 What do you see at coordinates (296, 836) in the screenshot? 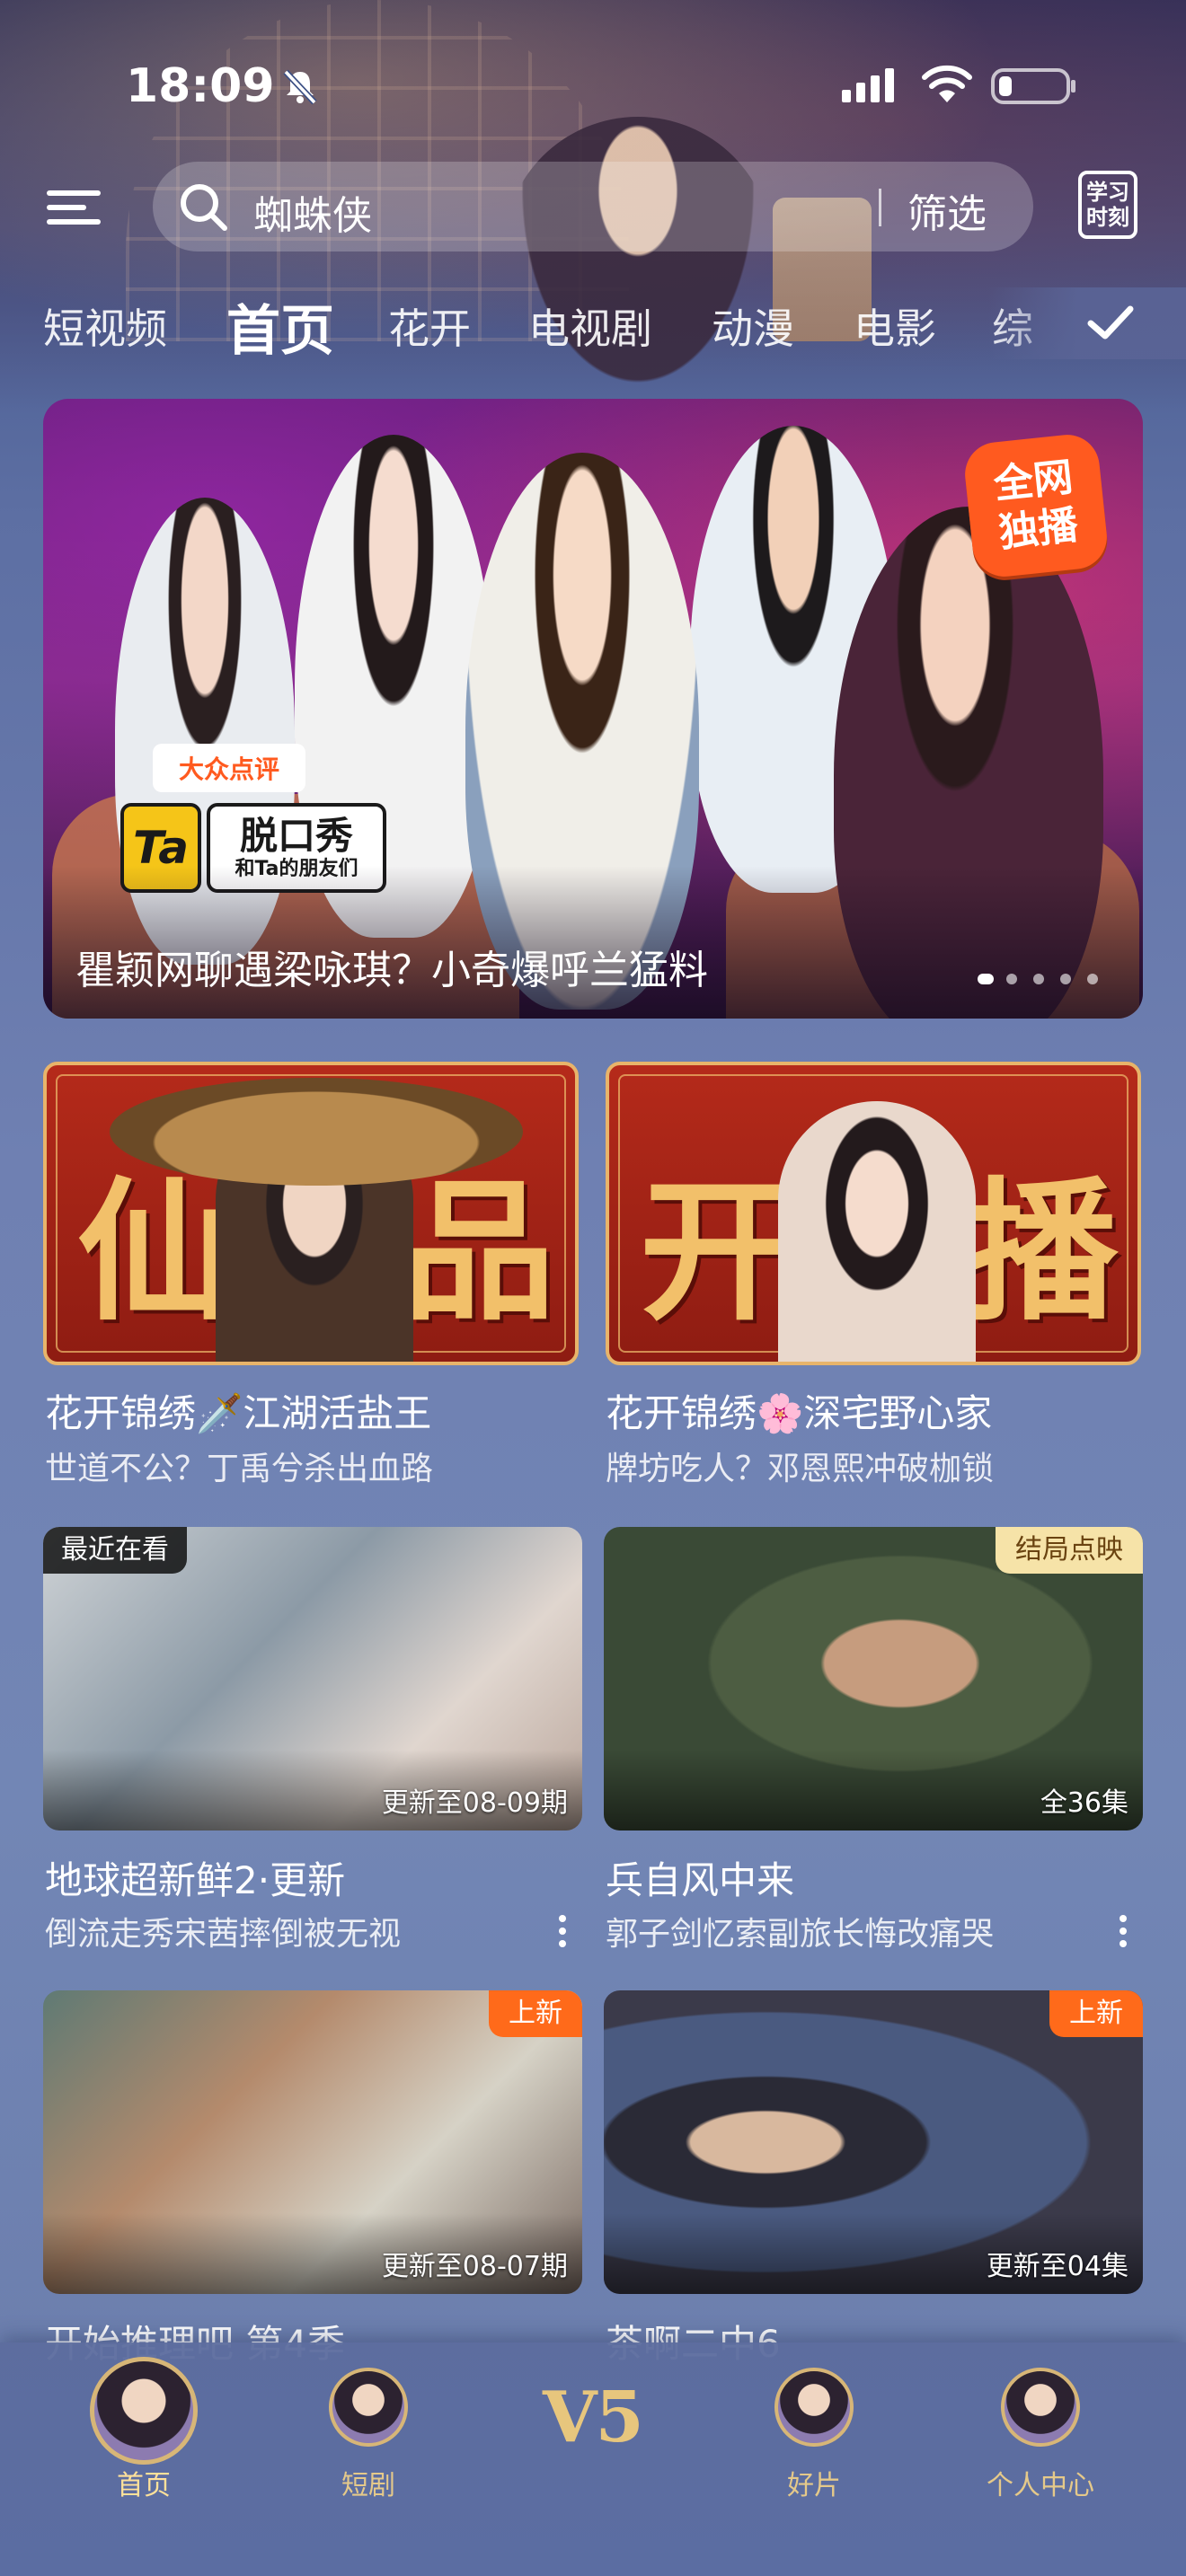
I see `show-title: 脱口秀` at bounding box center [296, 836].